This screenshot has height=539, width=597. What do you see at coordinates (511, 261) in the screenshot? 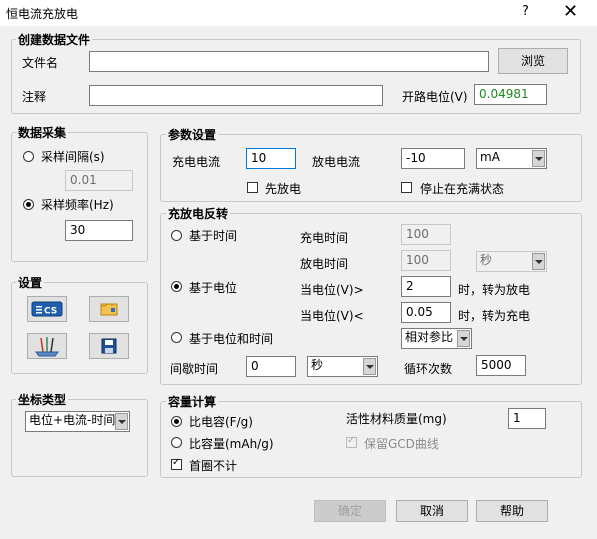
I see `time-unit-select: 秒` at bounding box center [511, 261].